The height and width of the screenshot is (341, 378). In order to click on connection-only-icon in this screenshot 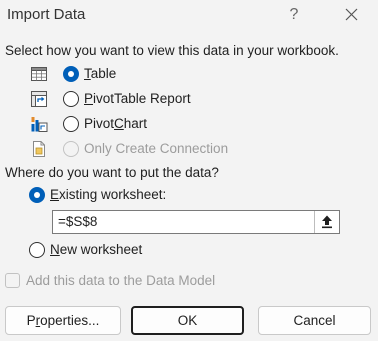, I will do `click(39, 149)`.